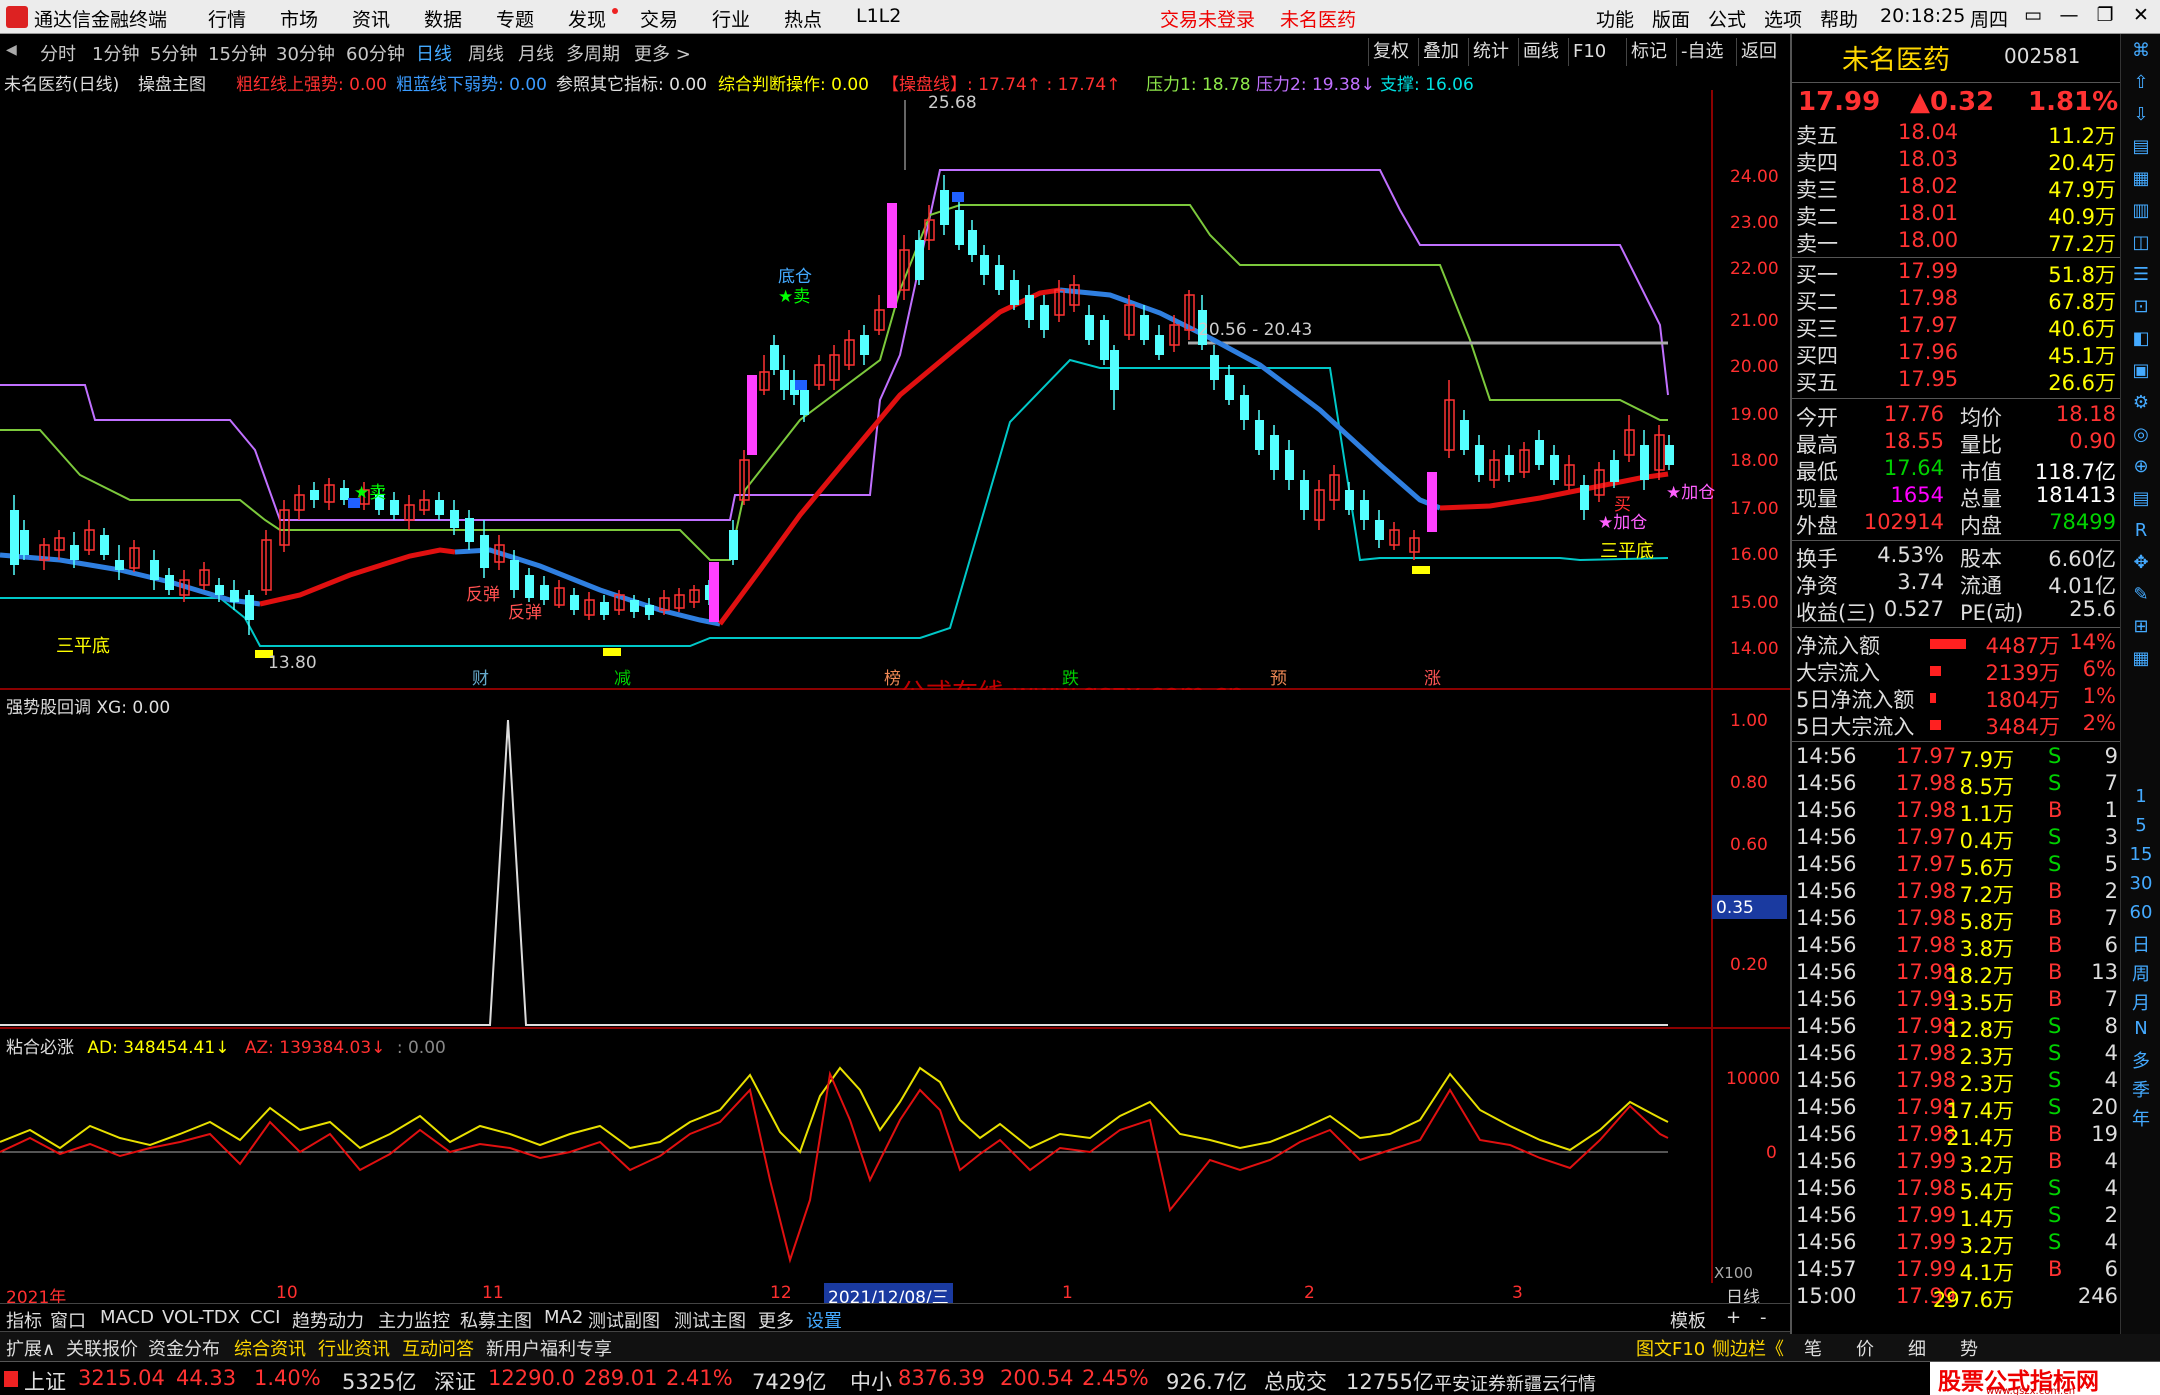 The image size is (2160, 1395). I want to click on add-button: +, so click(1733, 1317).